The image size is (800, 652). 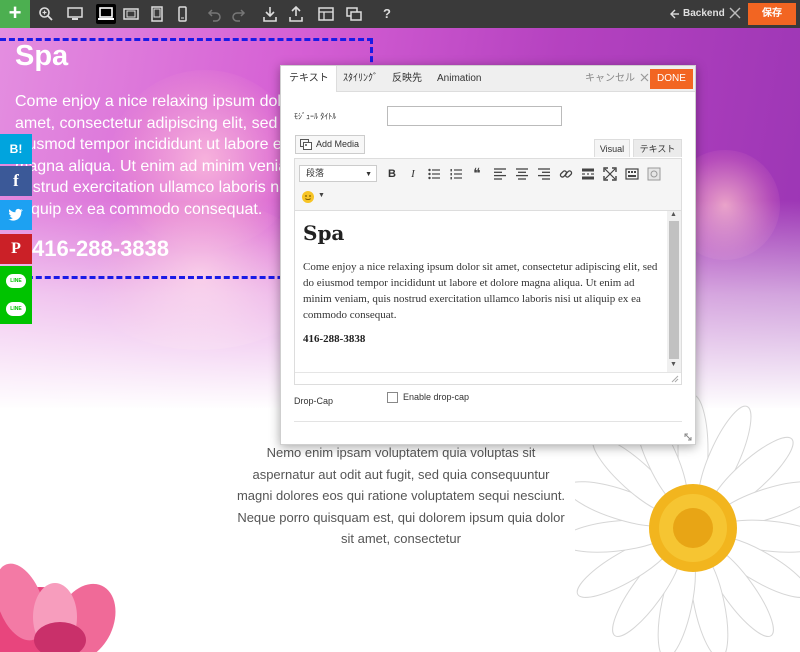 What do you see at coordinates (157, 14) in the screenshot?
I see `tablet-portrait-icon` at bounding box center [157, 14].